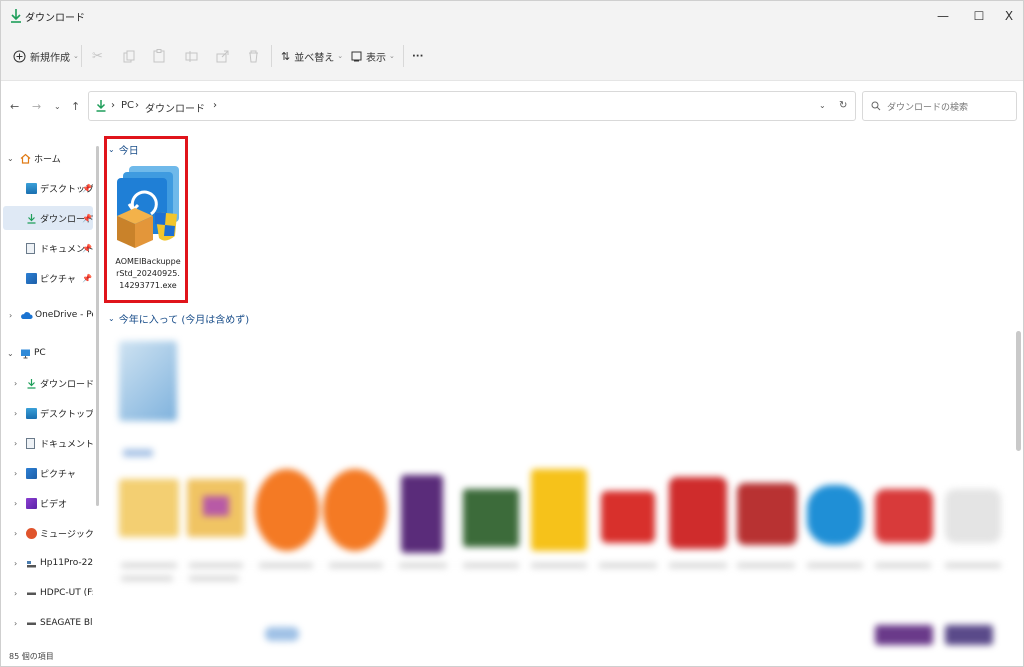  Describe the element at coordinates (27, 315) in the screenshot. I see `cloud-icon` at that location.